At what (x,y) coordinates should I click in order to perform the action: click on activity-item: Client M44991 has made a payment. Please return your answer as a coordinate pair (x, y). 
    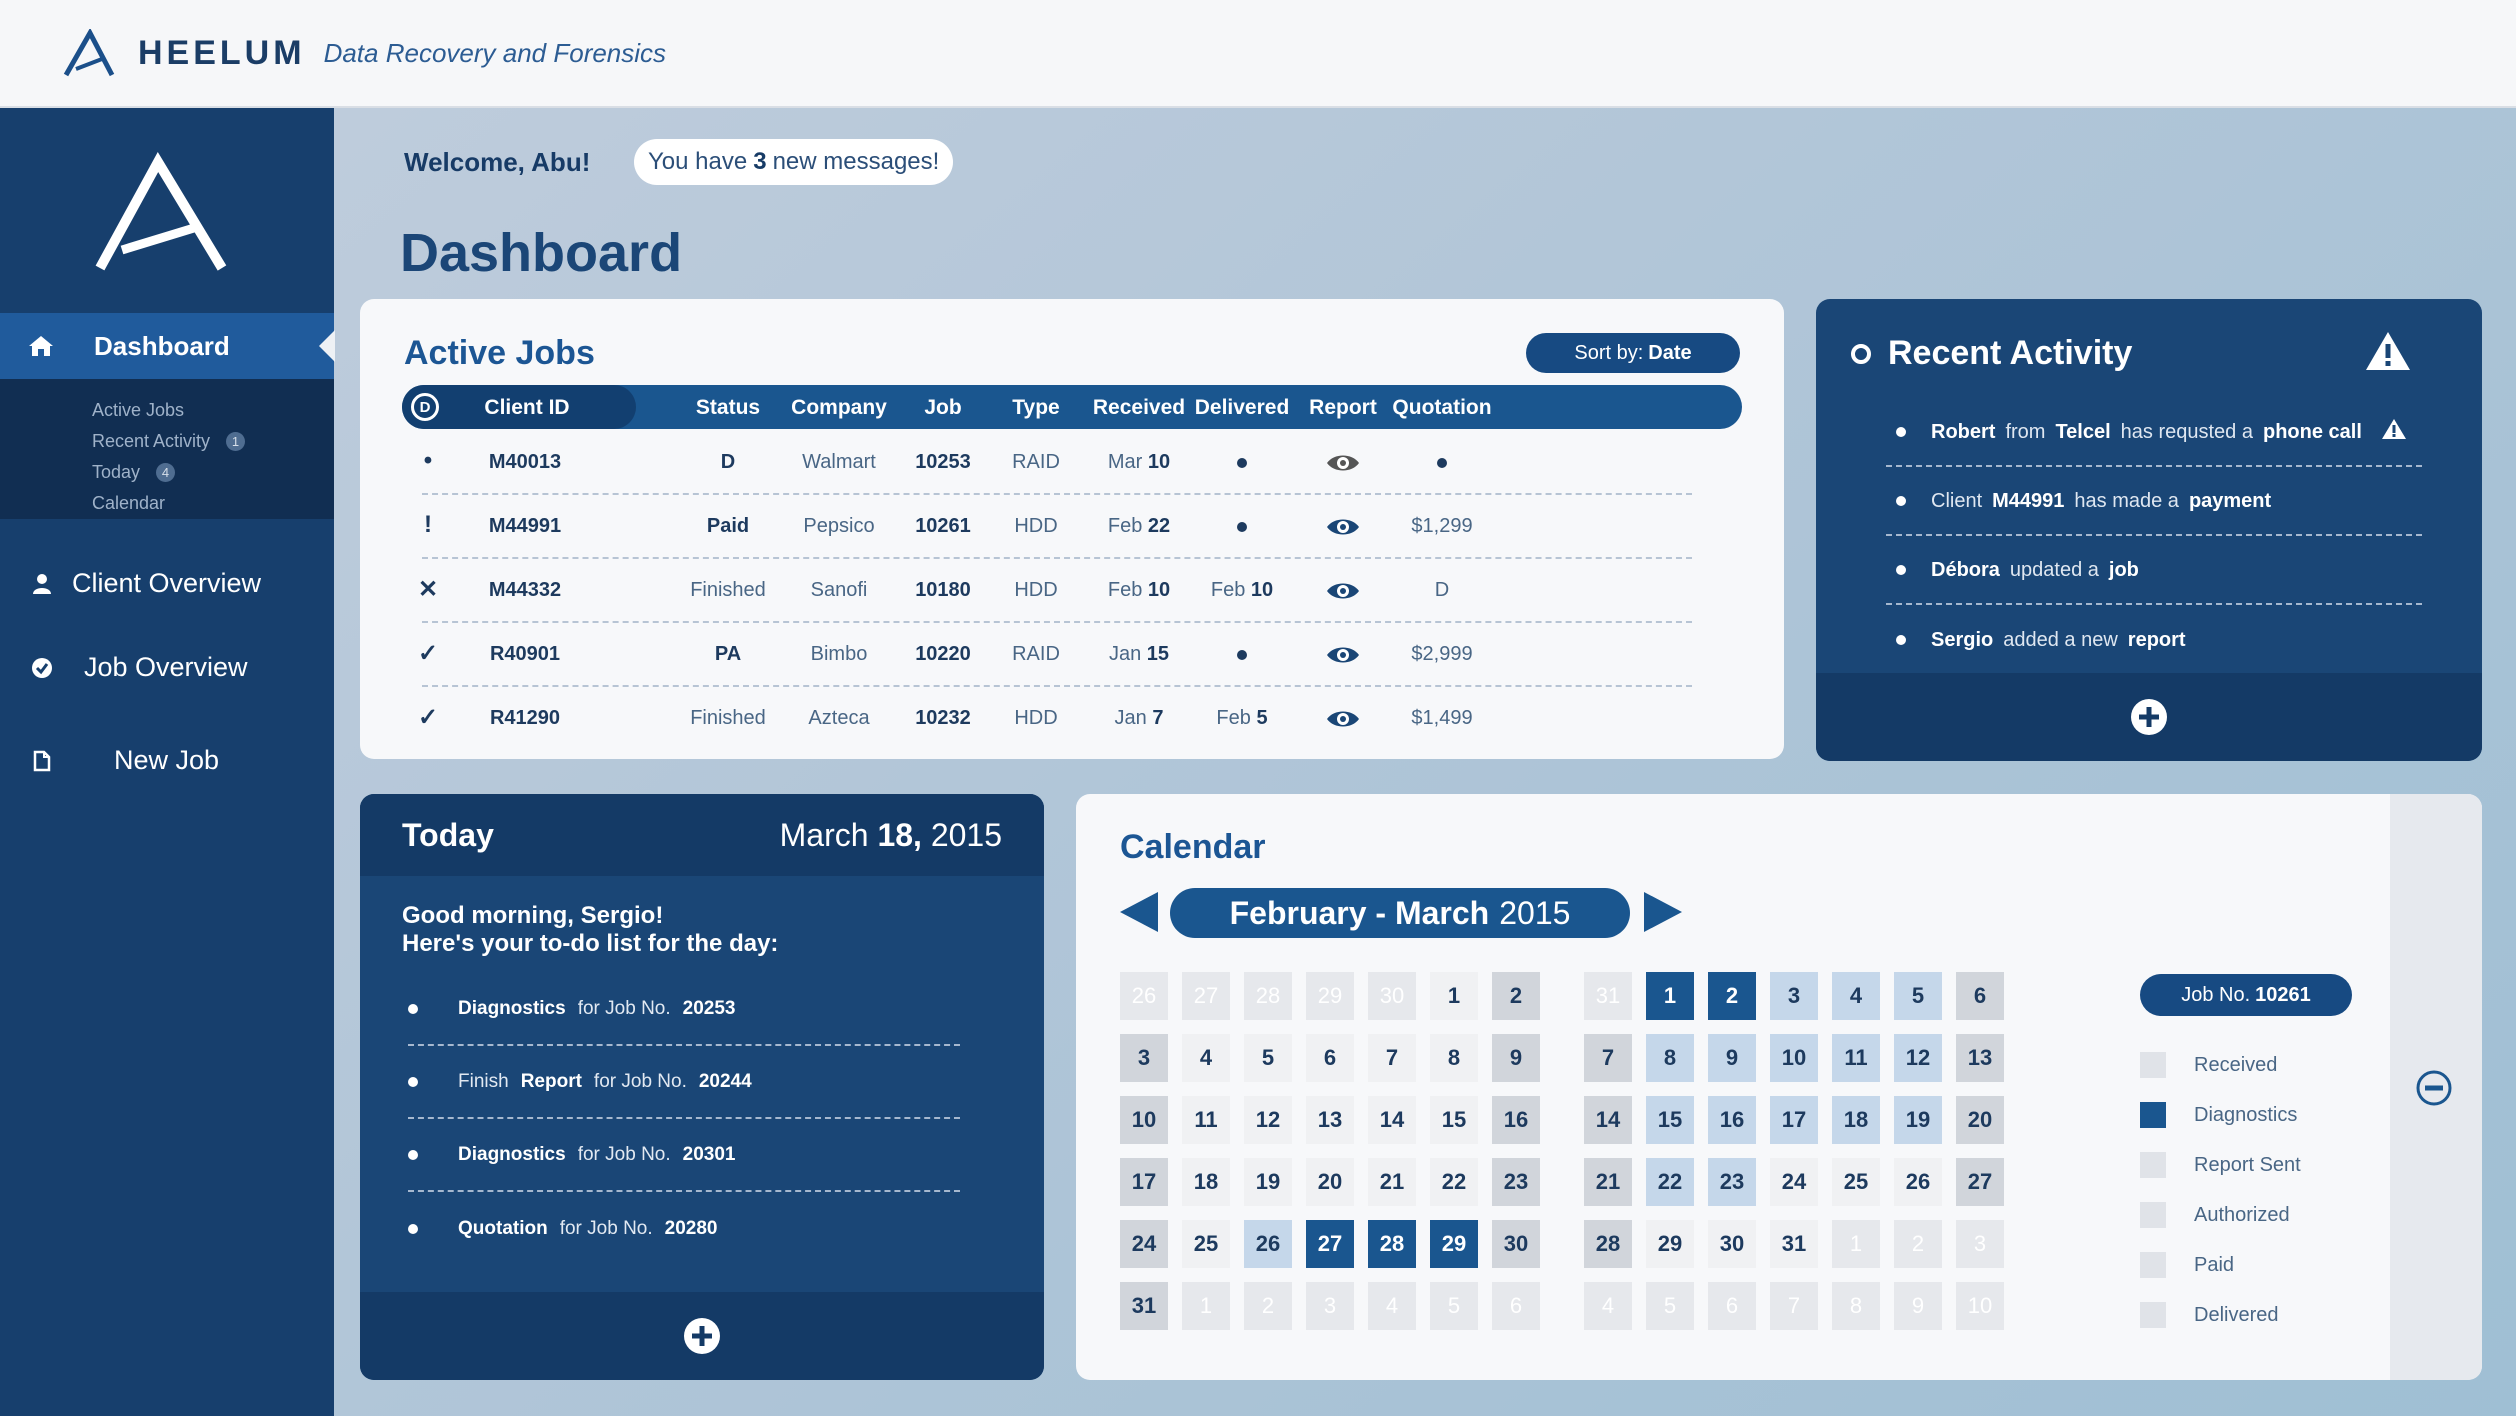
    Looking at the image, I should click on (2154, 502).